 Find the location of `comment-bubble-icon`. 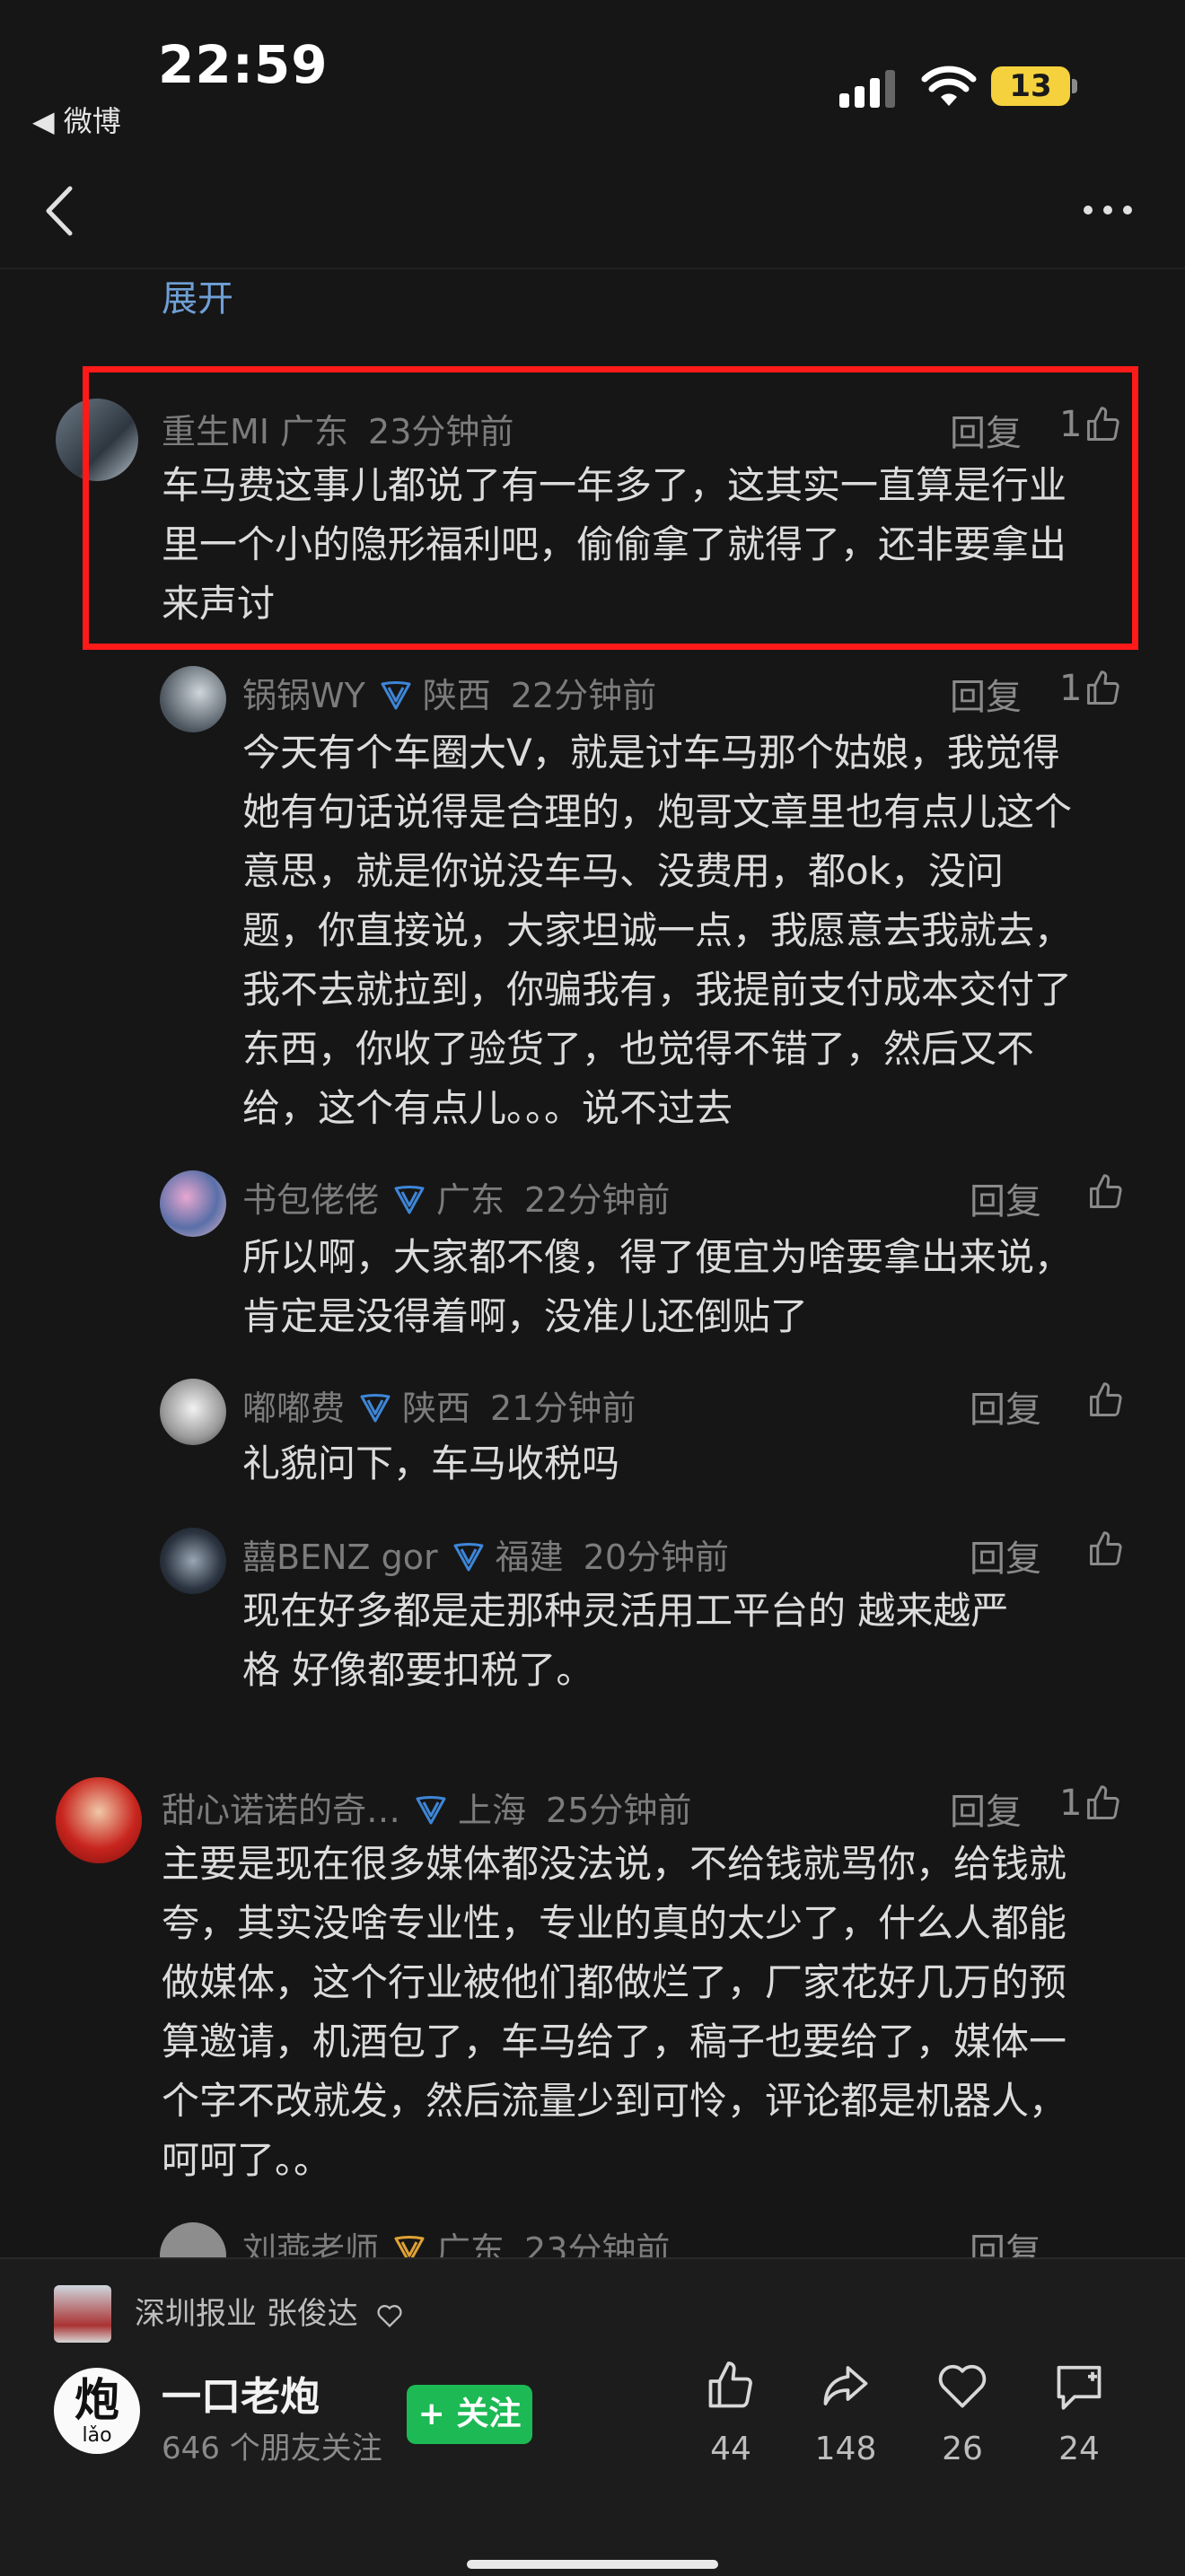

comment-bubble-icon is located at coordinates (1079, 2387).